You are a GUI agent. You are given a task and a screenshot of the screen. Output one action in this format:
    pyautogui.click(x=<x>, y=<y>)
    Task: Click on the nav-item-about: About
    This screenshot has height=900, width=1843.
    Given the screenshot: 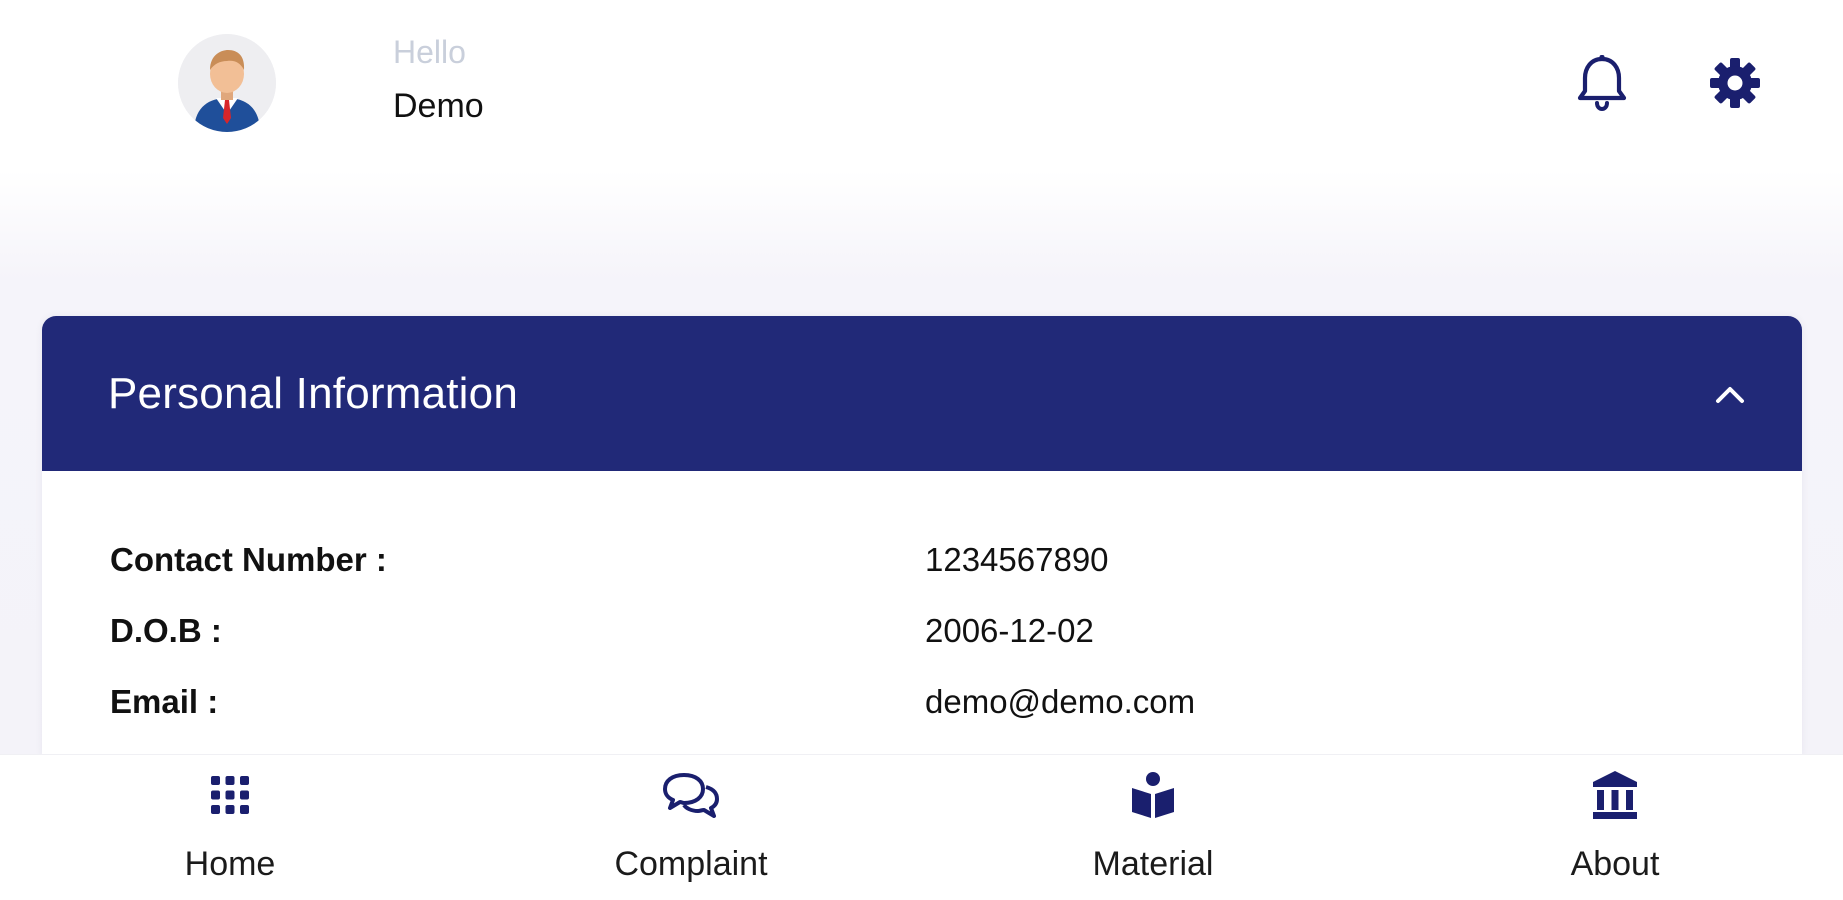 What is the action you would take?
    pyautogui.click(x=1615, y=832)
    